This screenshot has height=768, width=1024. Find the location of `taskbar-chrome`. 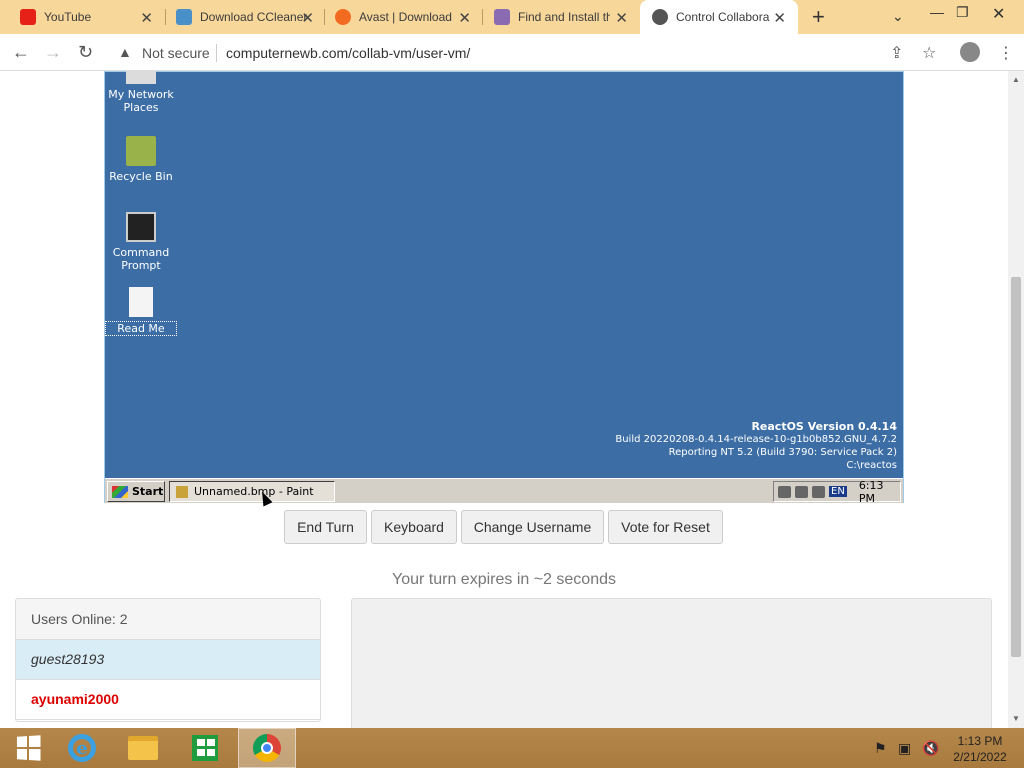

taskbar-chrome is located at coordinates (267, 748).